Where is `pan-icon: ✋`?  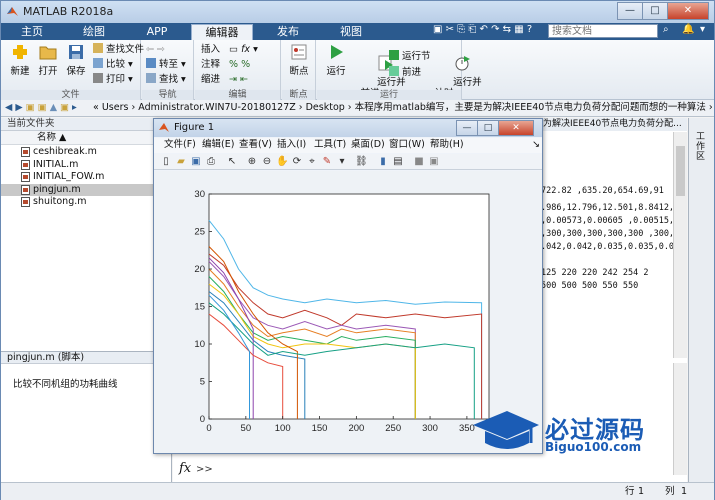 pan-icon: ✋ is located at coordinates (282, 162).